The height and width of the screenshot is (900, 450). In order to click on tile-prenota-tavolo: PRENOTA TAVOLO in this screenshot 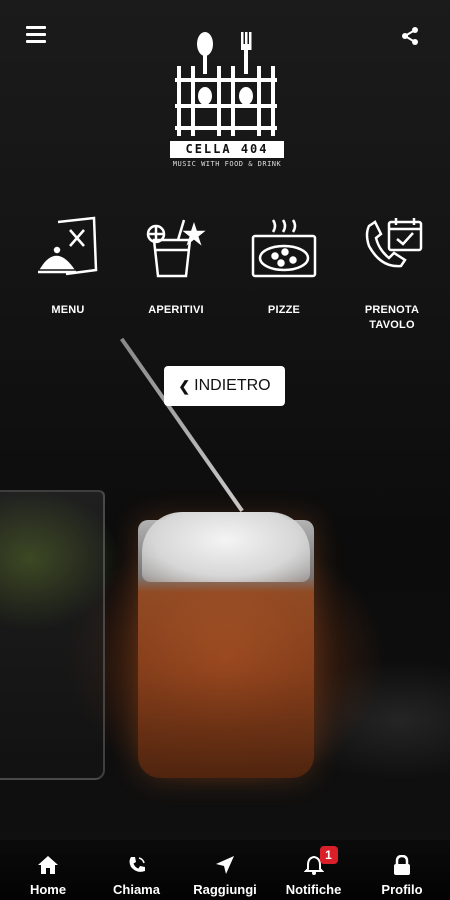, I will do `click(392, 280)`.